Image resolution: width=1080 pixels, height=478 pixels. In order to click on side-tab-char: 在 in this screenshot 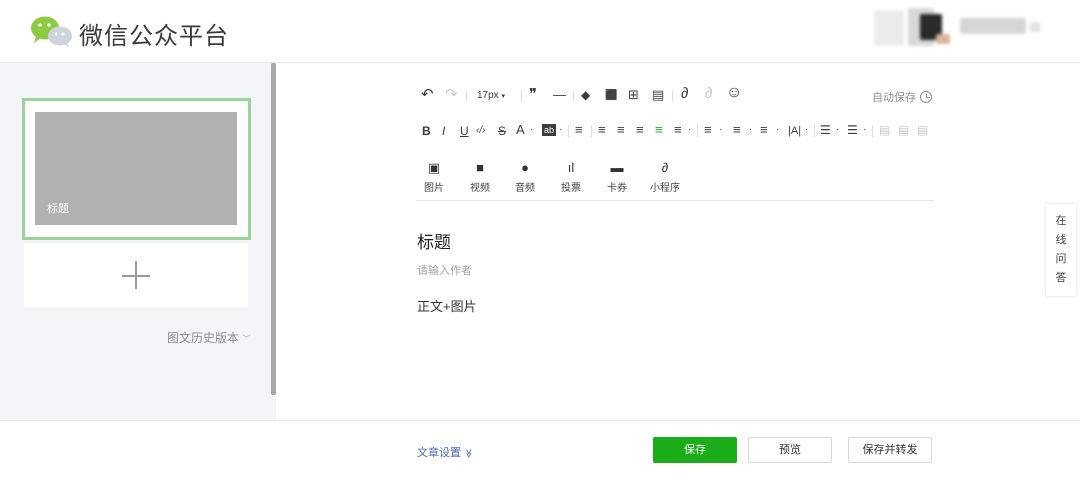, I will do `click(1061, 221)`.